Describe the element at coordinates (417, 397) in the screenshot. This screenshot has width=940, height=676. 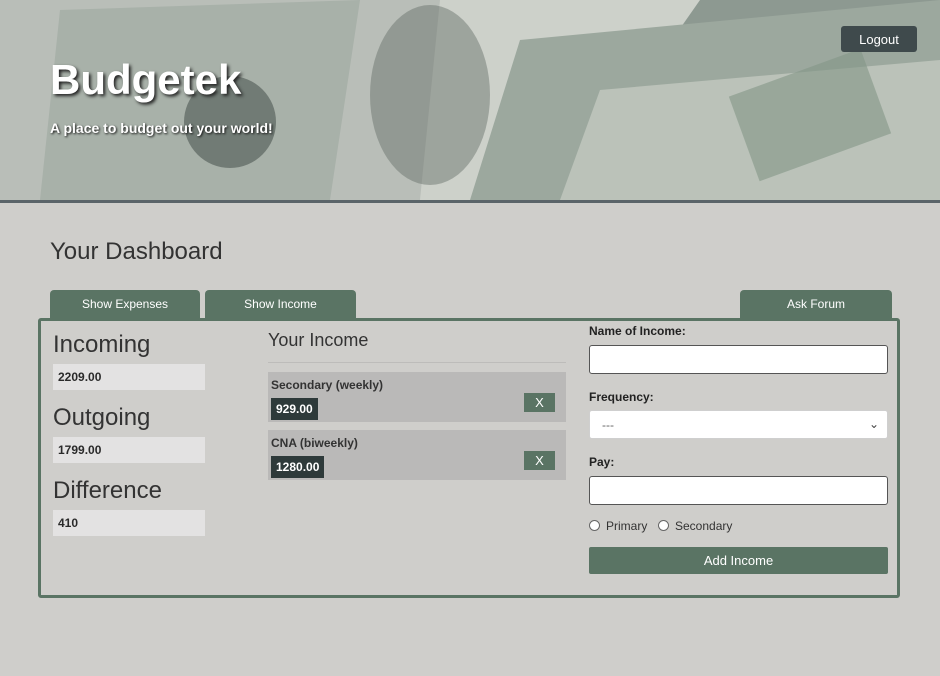
I see `income-item: Secondary (weekly) 929.00 X` at that location.